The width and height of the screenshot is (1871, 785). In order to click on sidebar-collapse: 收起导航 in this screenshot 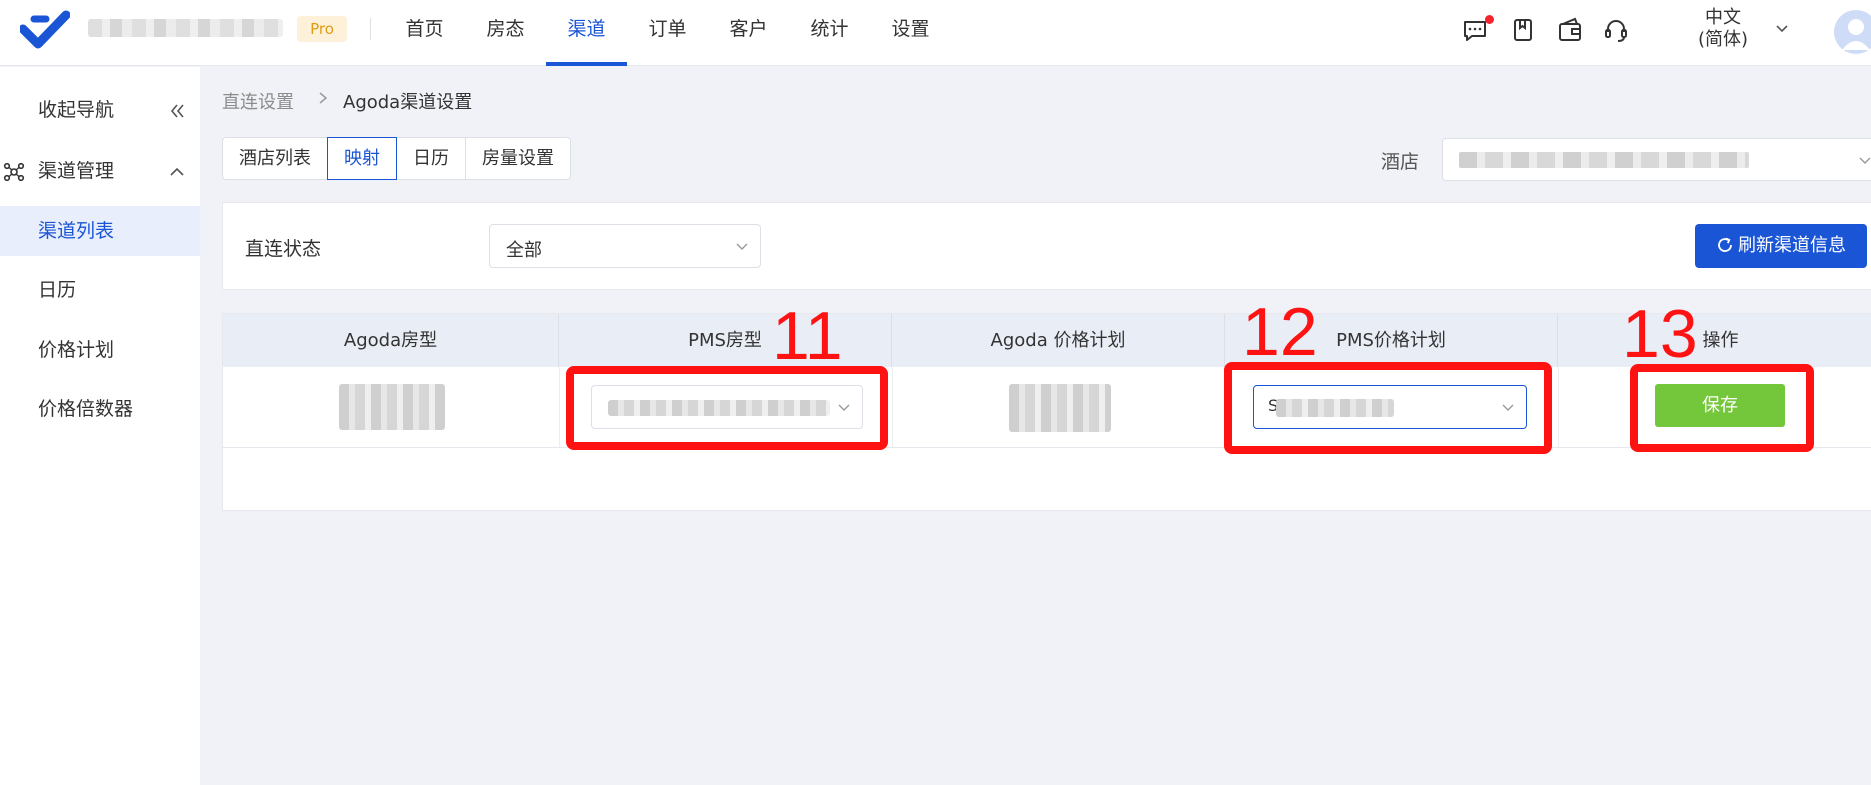, I will do `click(100, 110)`.